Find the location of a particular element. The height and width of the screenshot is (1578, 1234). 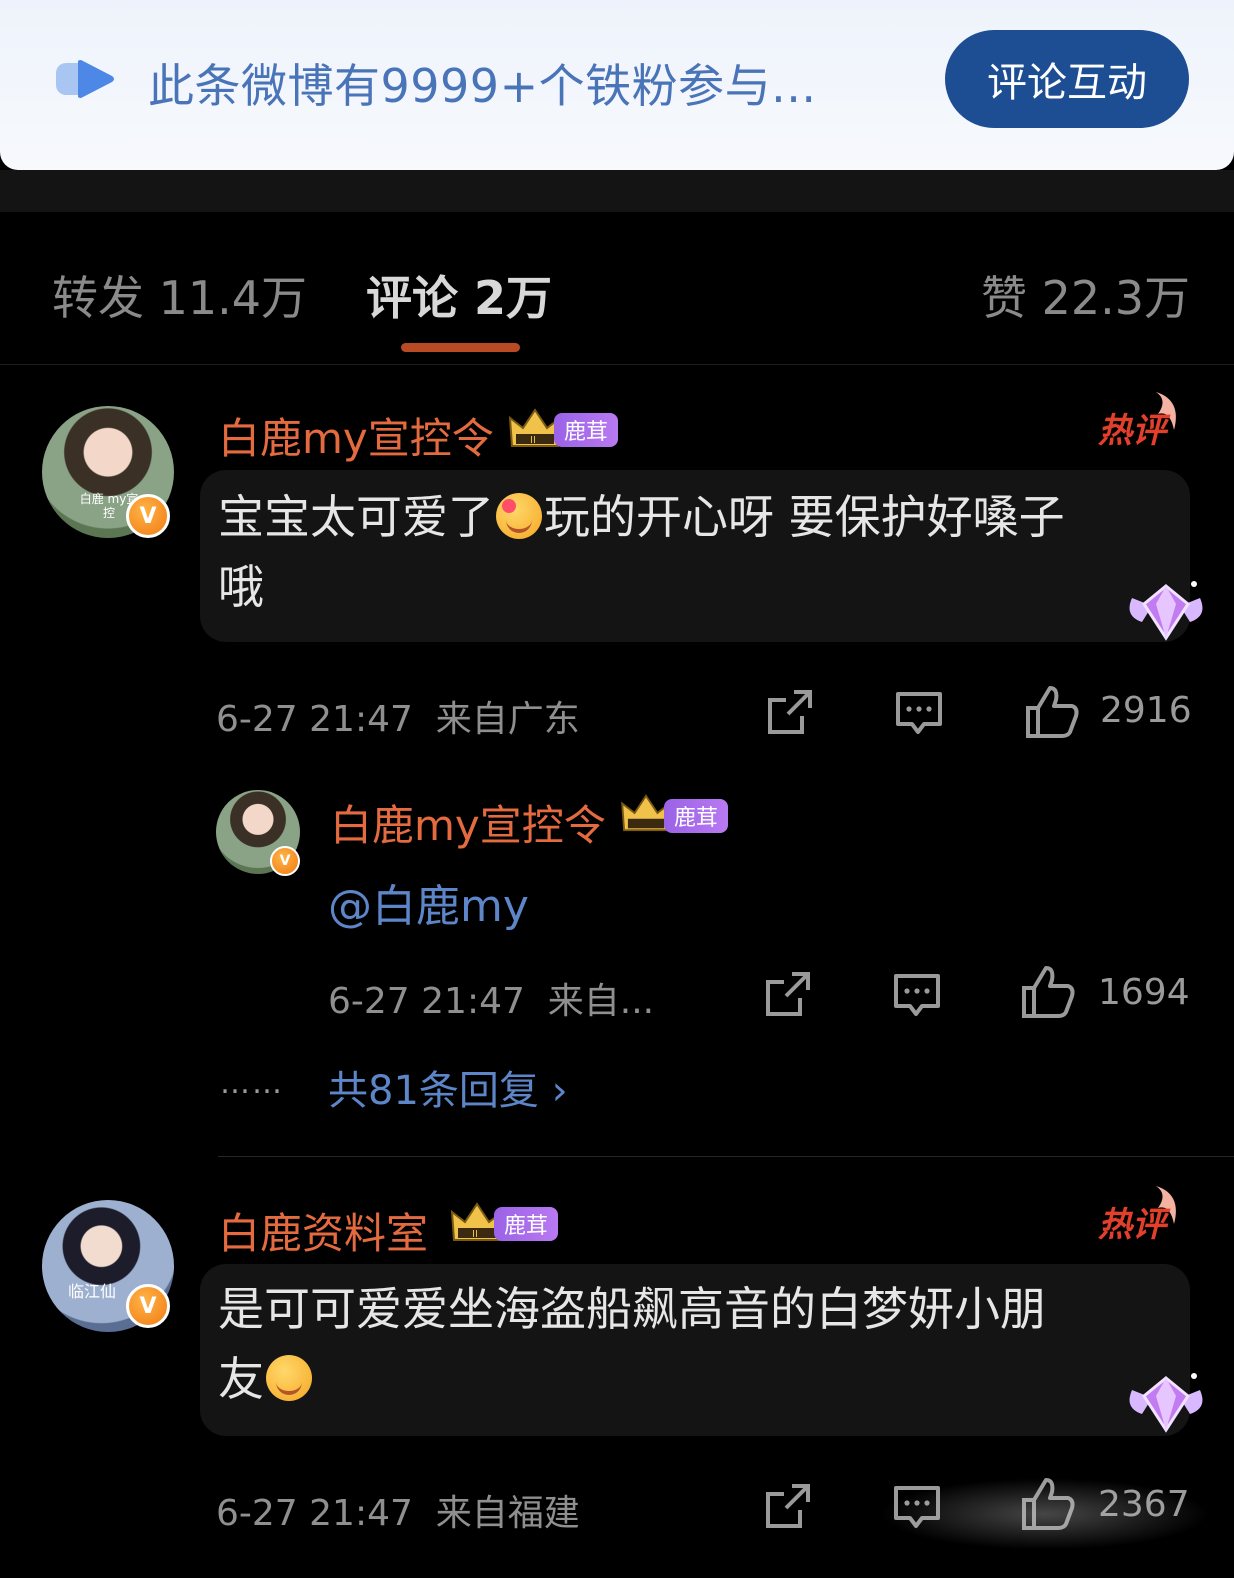

avatar: 临江仙 V is located at coordinates (108, 1266).